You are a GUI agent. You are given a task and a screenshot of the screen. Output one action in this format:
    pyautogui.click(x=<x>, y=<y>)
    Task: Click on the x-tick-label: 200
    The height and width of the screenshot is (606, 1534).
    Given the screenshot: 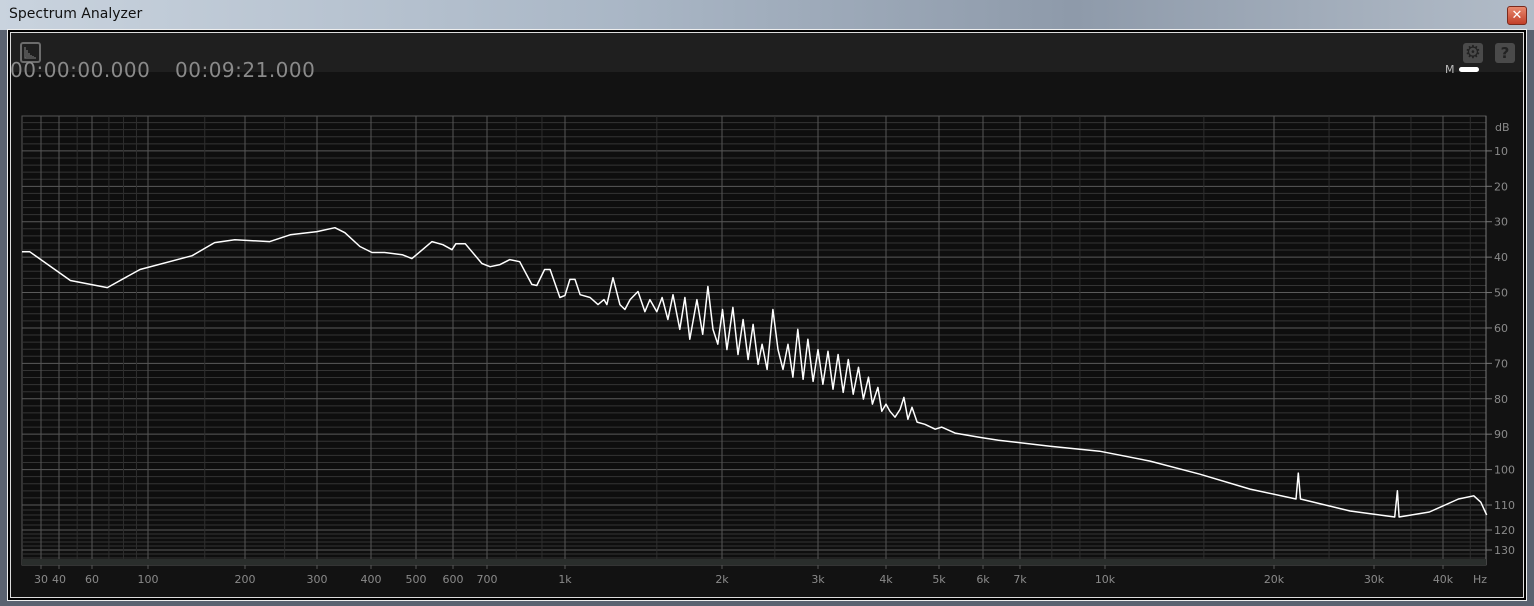 What is the action you would take?
    pyautogui.click(x=245, y=579)
    